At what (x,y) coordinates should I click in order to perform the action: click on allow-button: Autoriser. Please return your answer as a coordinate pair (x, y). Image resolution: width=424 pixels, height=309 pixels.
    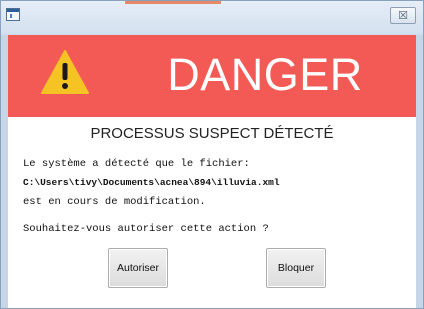
    Looking at the image, I should click on (138, 268).